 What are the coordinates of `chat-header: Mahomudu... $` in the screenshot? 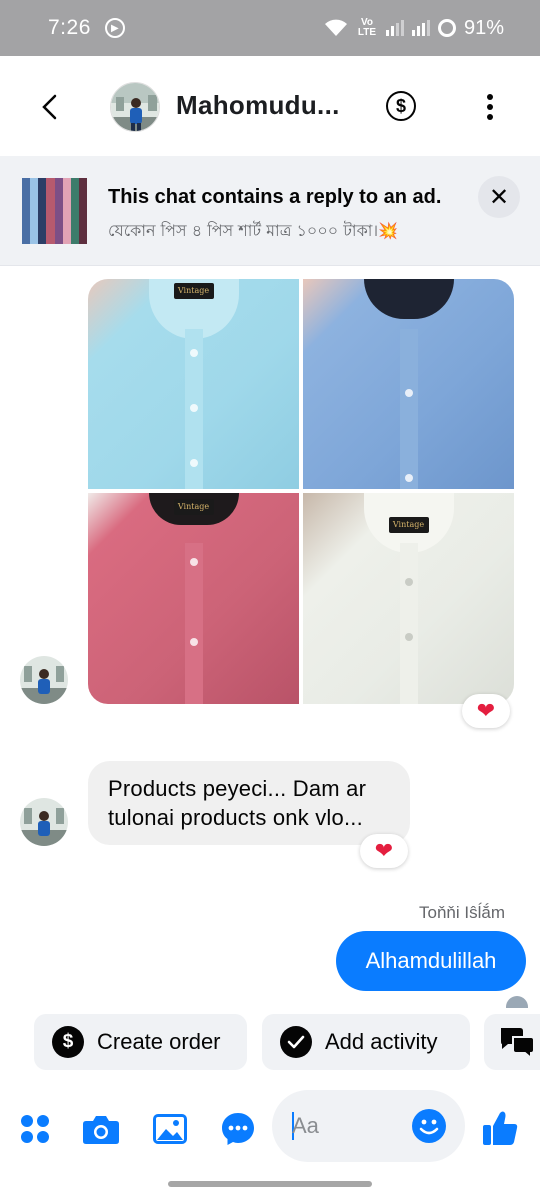 It's located at (270, 106).